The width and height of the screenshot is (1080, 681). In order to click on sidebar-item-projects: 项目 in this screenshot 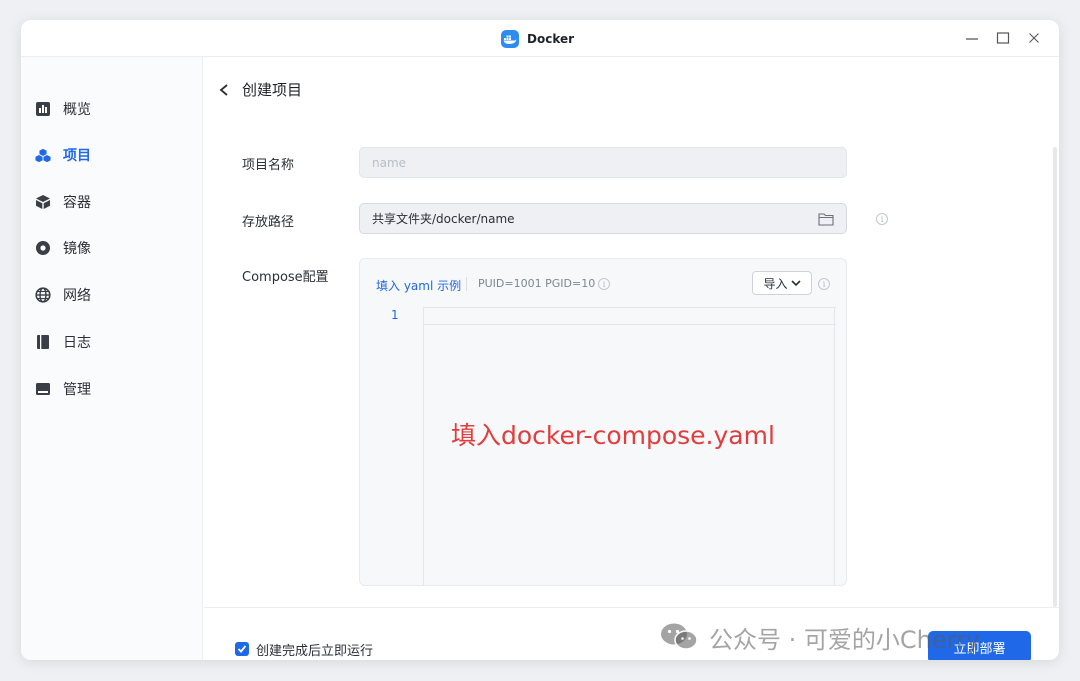, I will do `click(63, 155)`.